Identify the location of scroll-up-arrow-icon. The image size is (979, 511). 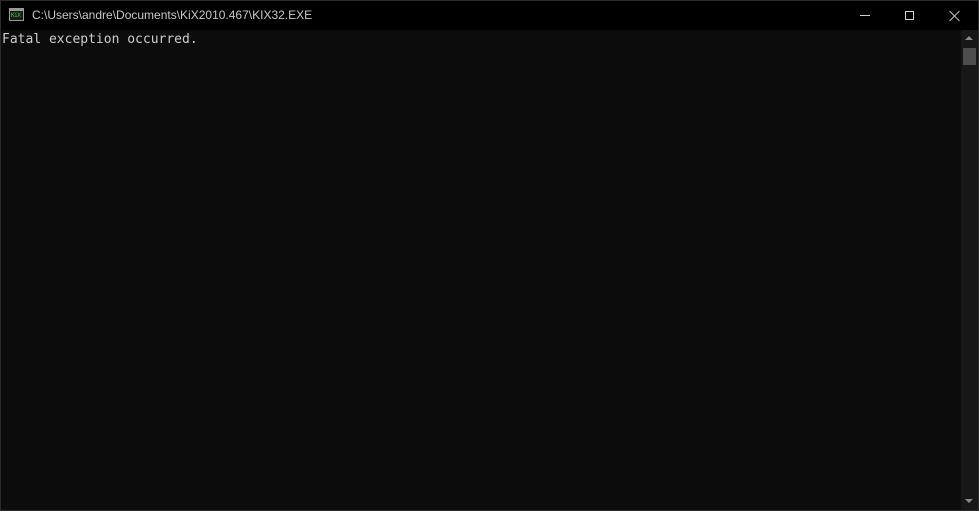
(969, 38).